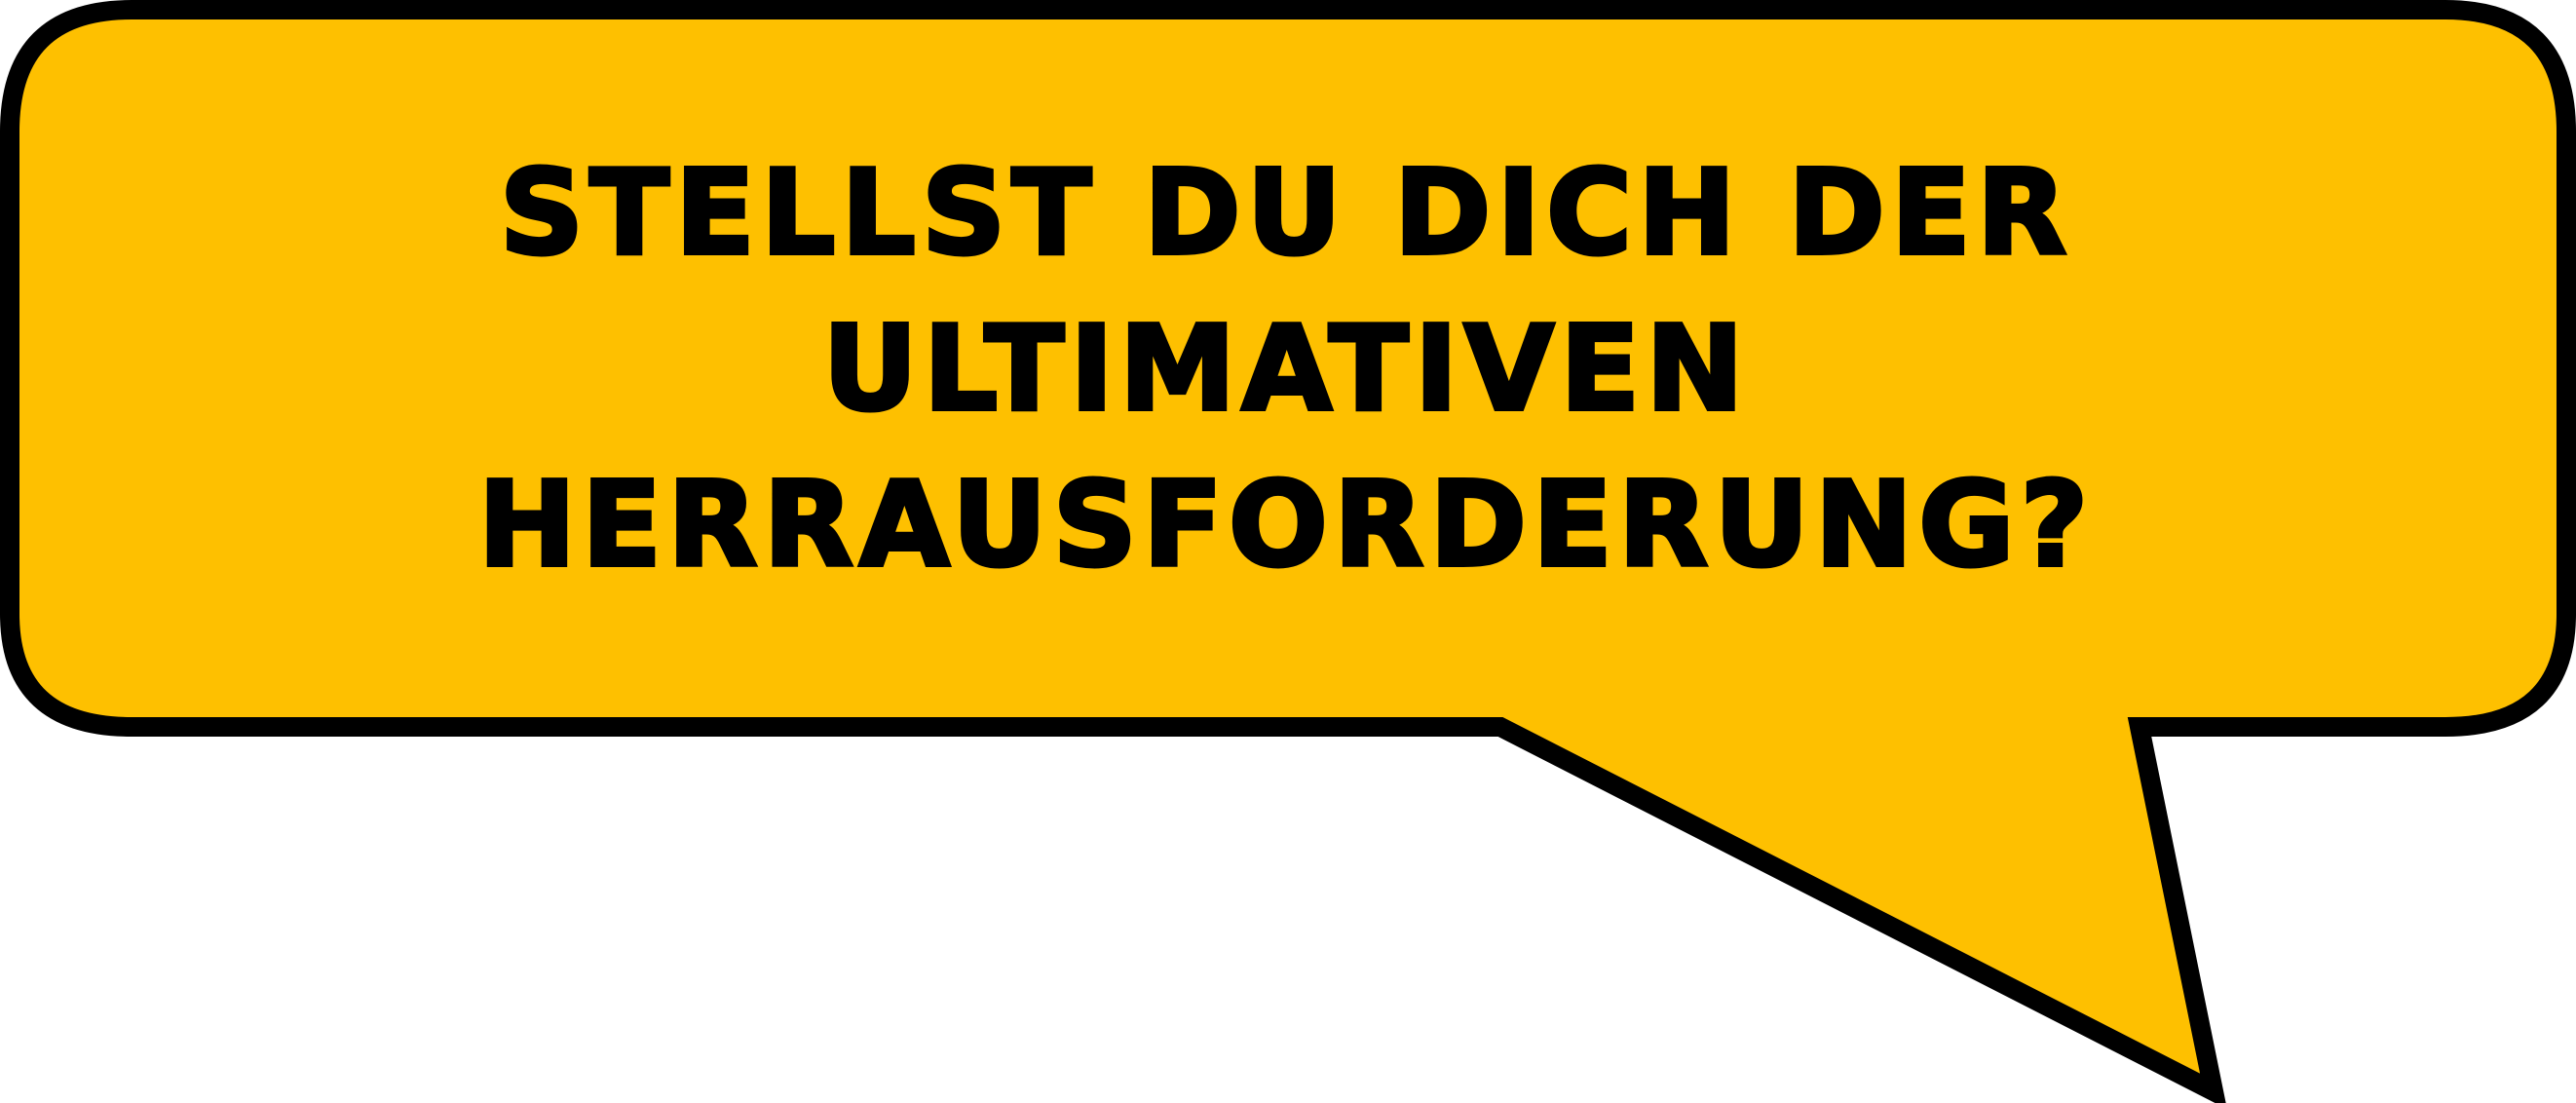 This screenshot has height=1103, width=2576. Describe the element at coordinates (1285, 214) in the screenshot. I see `text-line-1: STELLST DU DICH DER` at that location.